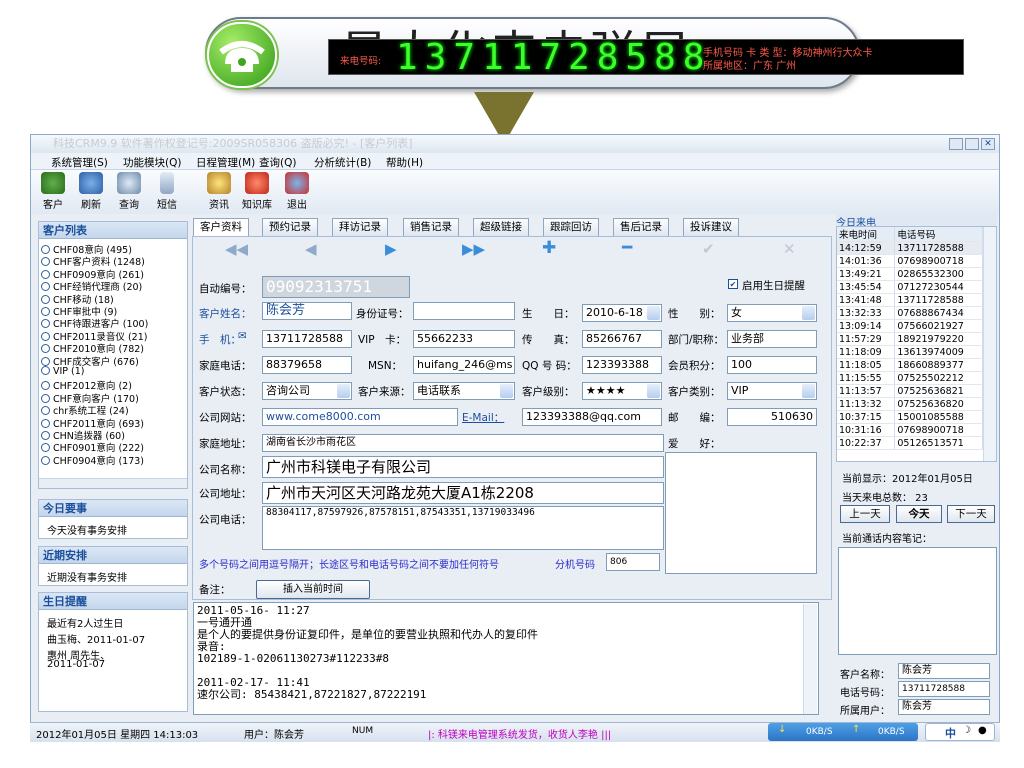 Image resolution: width=1024 pixels, height=768 pixels. I want to click on customer-list-header: 客户列表, so click(113, 230).